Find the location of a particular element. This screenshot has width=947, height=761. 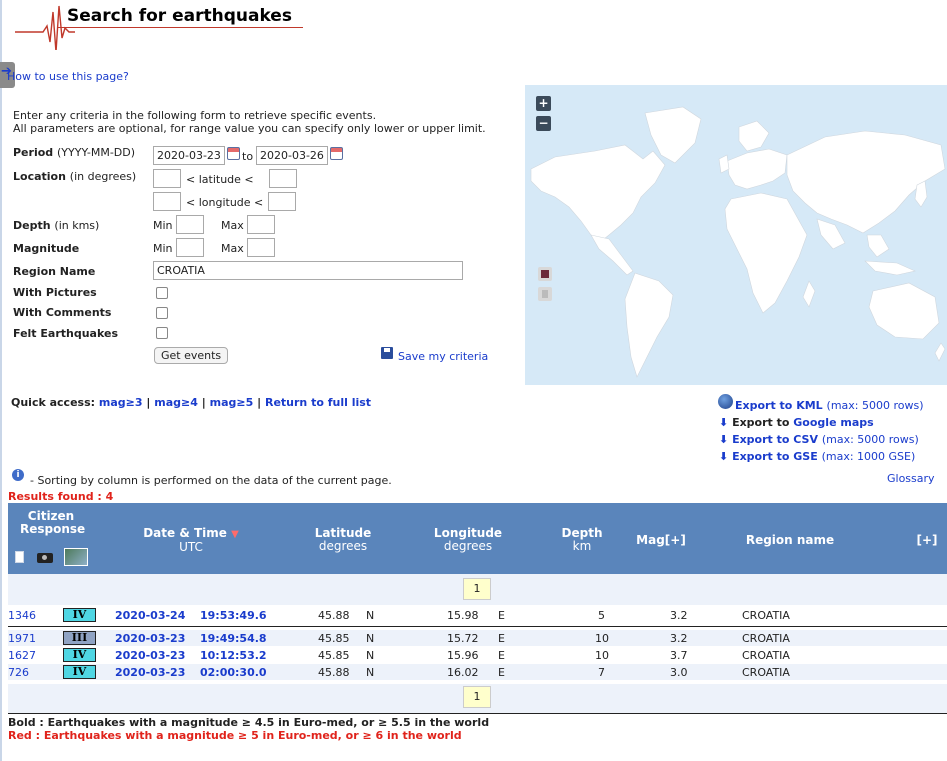

event-mag: 3.0 is located at coordinates (679, 672).